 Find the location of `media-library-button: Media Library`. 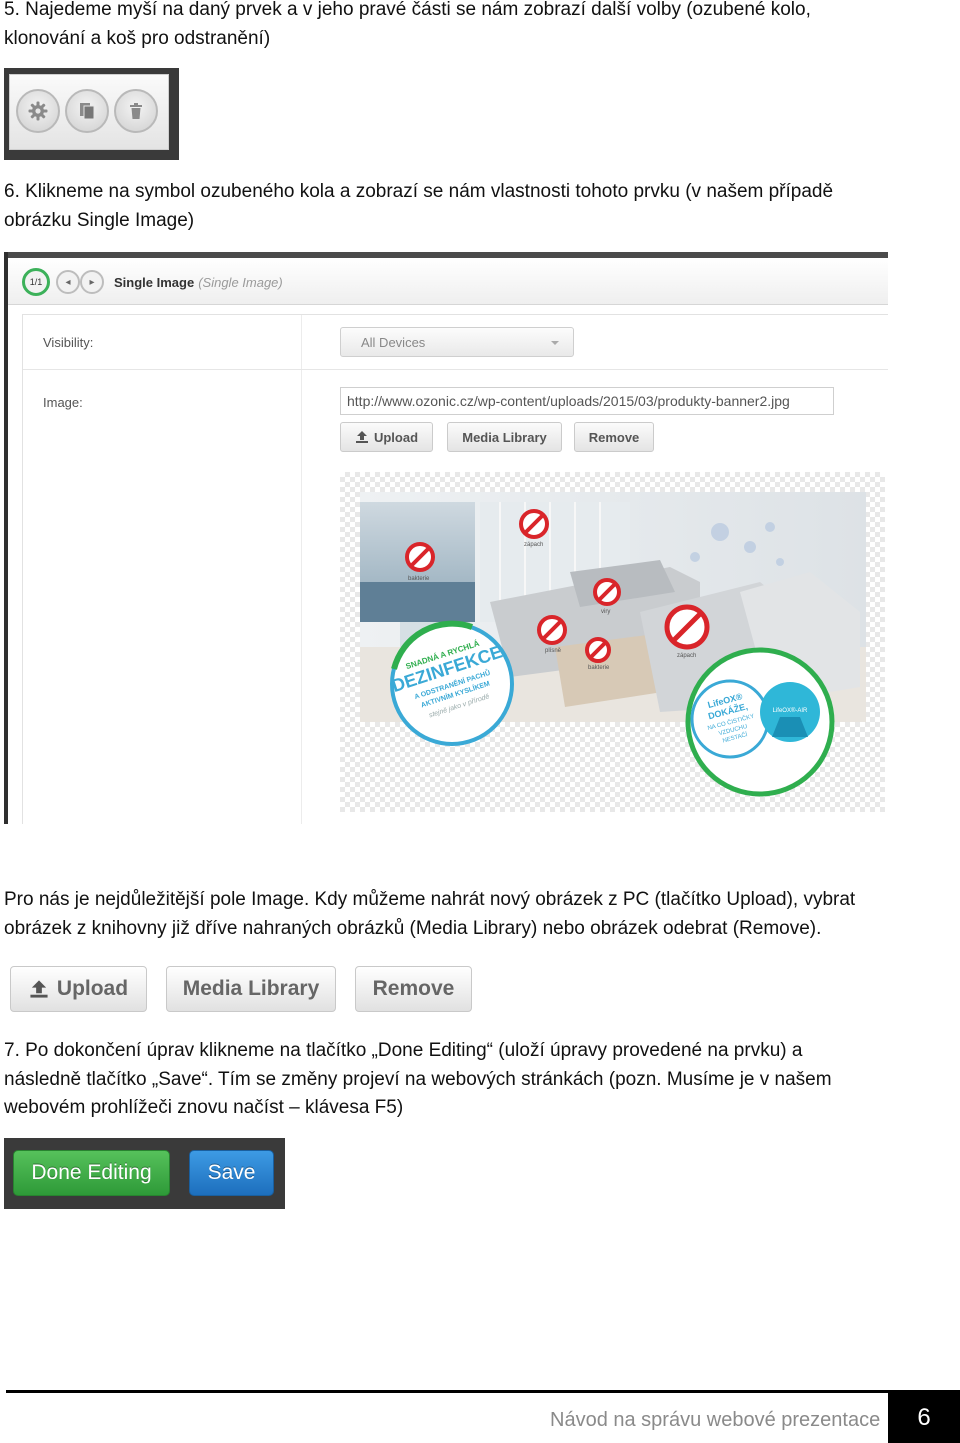

media-library-button: Media Library is located at coordinates (504, 437).